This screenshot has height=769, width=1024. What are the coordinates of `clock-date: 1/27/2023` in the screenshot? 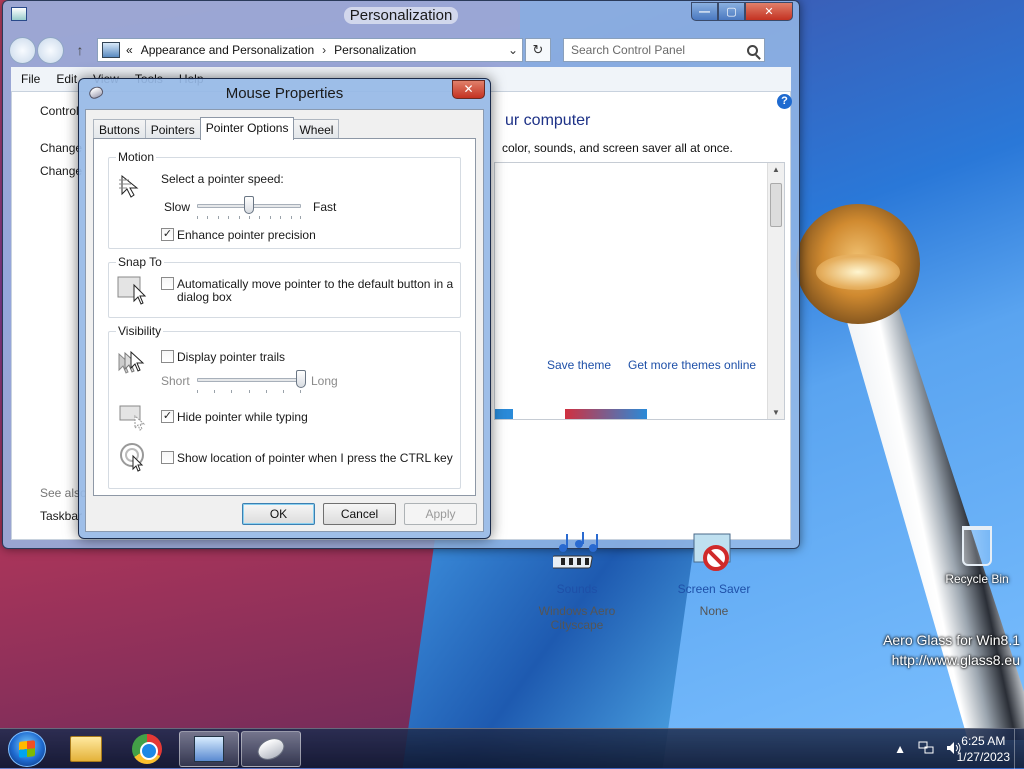 It's located at (983, 757).